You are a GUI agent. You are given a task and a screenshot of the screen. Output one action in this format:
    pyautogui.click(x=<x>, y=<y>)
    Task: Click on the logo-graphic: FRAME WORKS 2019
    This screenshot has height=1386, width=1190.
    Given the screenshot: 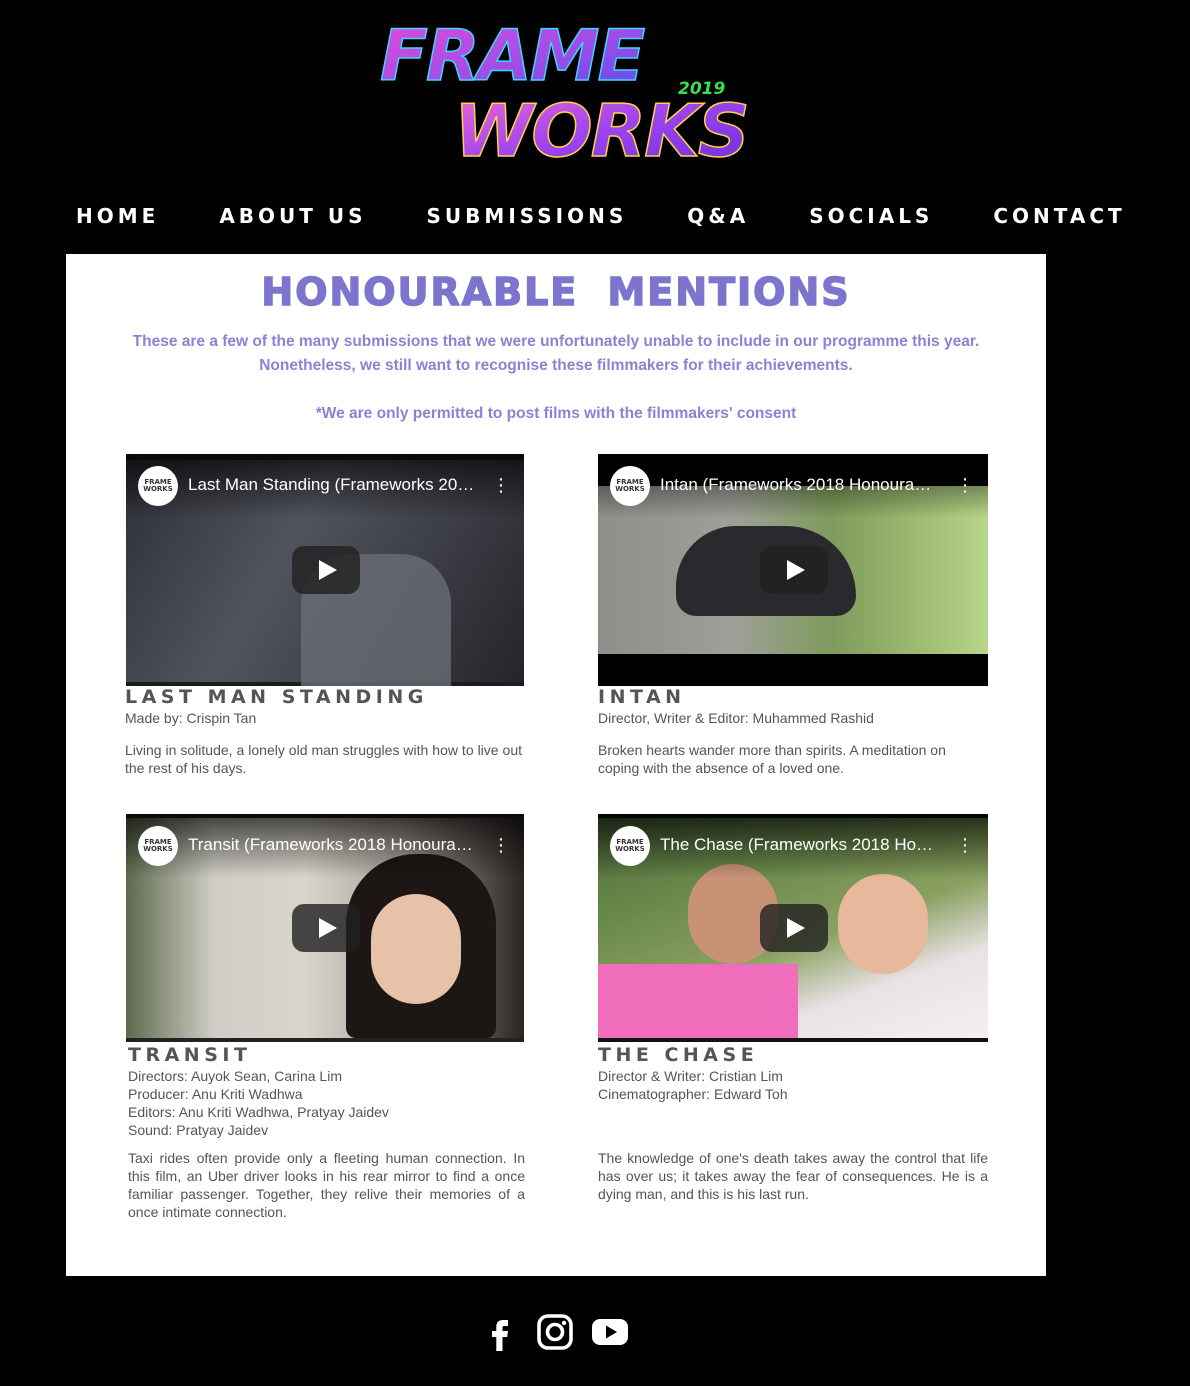 What is the action you would take?
    pyautogui.click(x=564, y=94)
    